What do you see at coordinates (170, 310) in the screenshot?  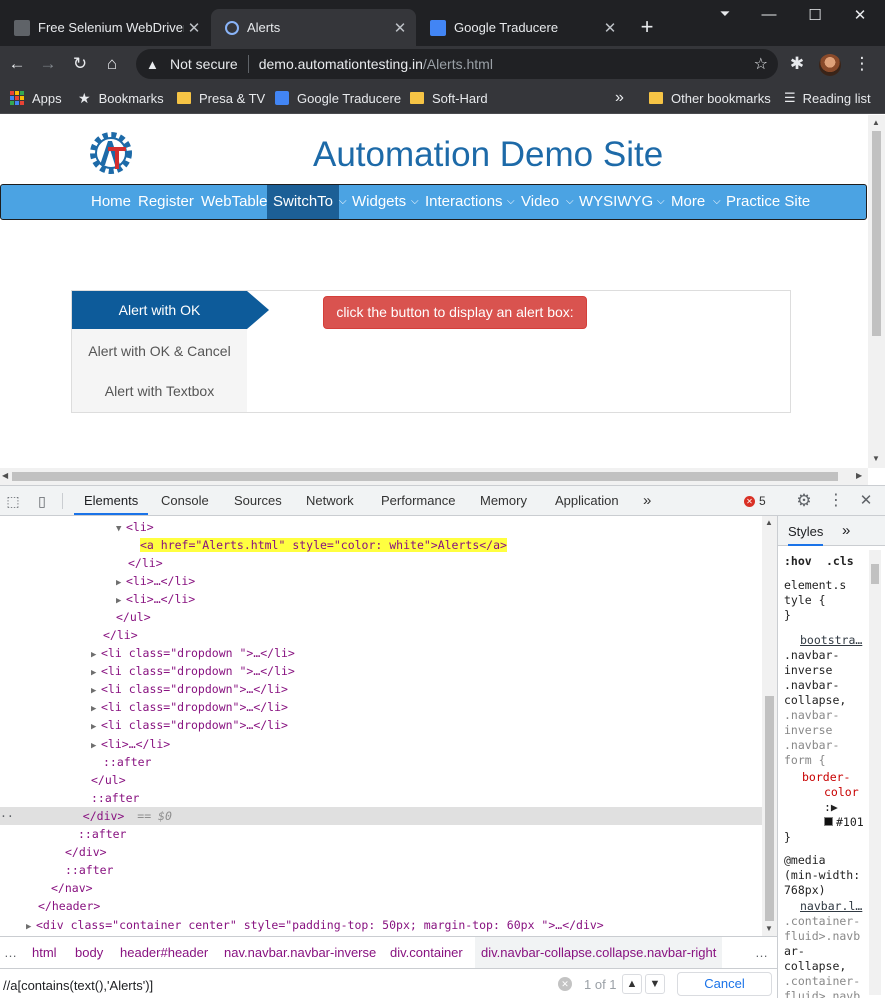 I see `tab-alert-ok: Alert with OK` at bounding box center [170, 310].